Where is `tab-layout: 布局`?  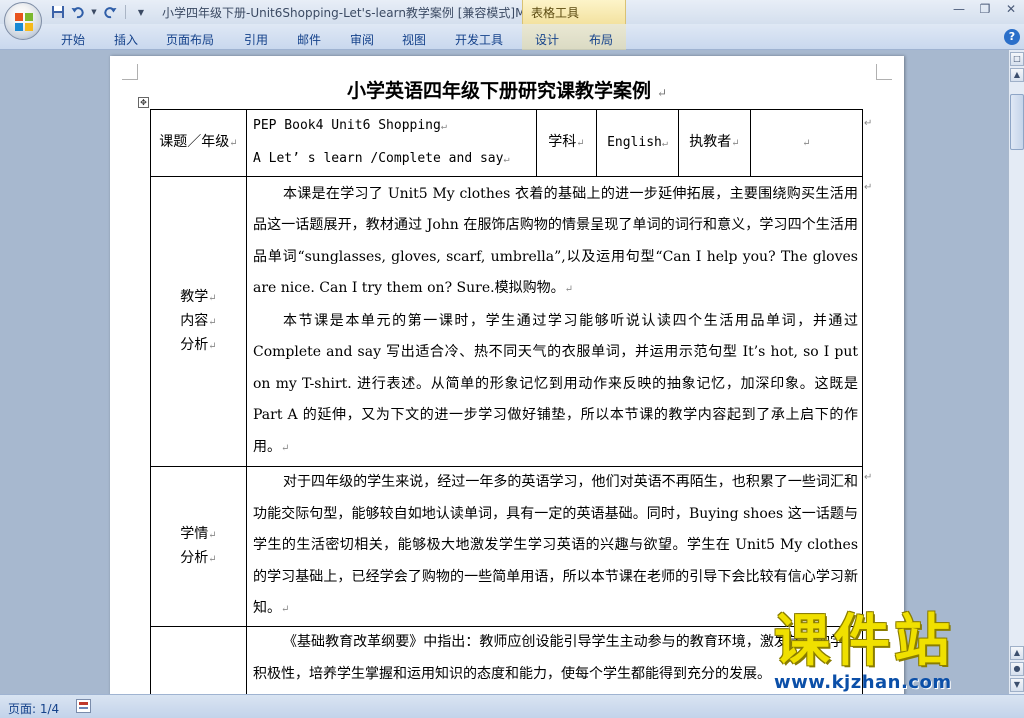 tab-layout: 布局 is located at coordinates (601, 39).